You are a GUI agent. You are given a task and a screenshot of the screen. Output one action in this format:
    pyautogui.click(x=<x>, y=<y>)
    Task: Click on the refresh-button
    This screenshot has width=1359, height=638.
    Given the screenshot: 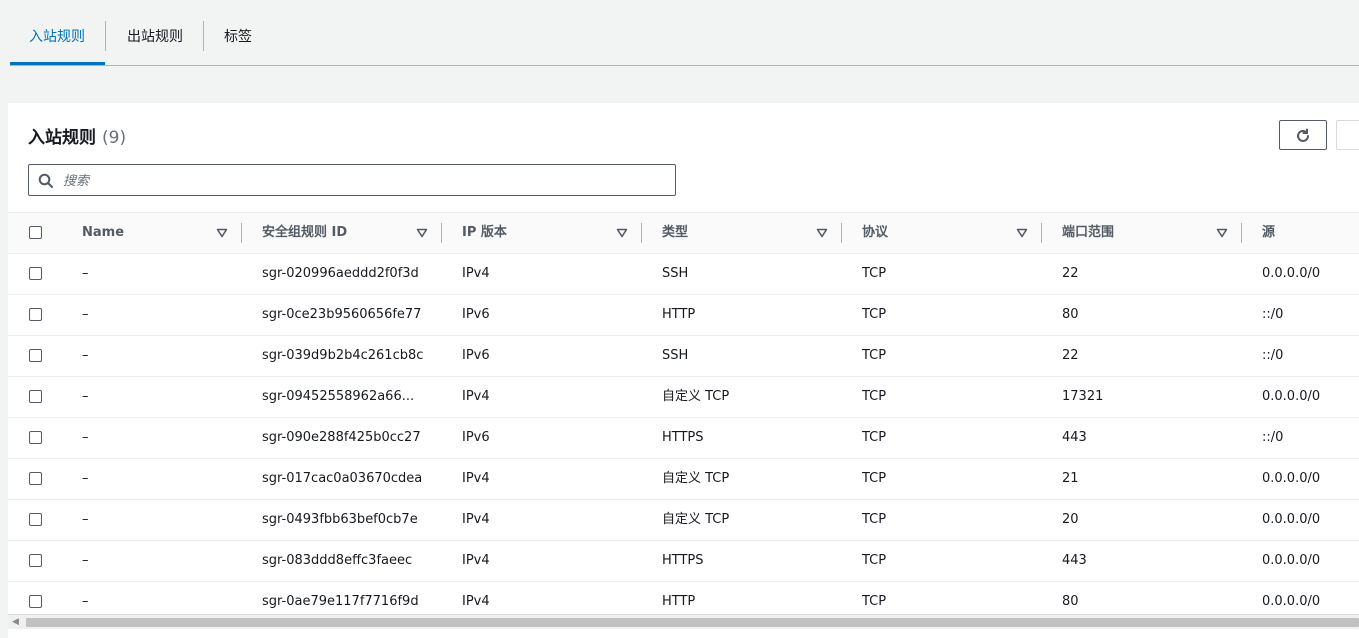 What is the action you would take?
    pyautogui.click(x=1303, y=135)
    